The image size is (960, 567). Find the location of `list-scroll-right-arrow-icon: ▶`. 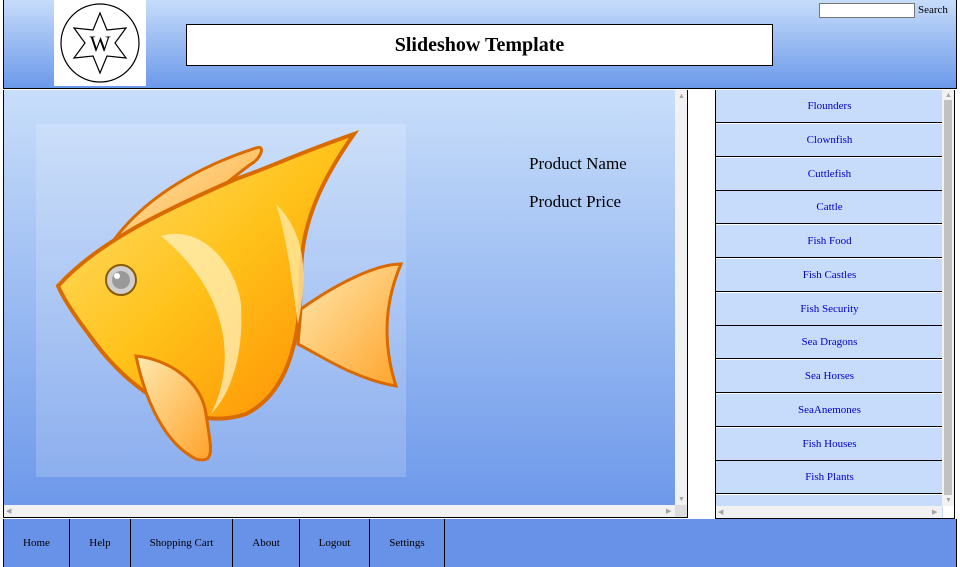

list-scroll-right-arrow-icon: ▶ is located at coordinates (934, 512).